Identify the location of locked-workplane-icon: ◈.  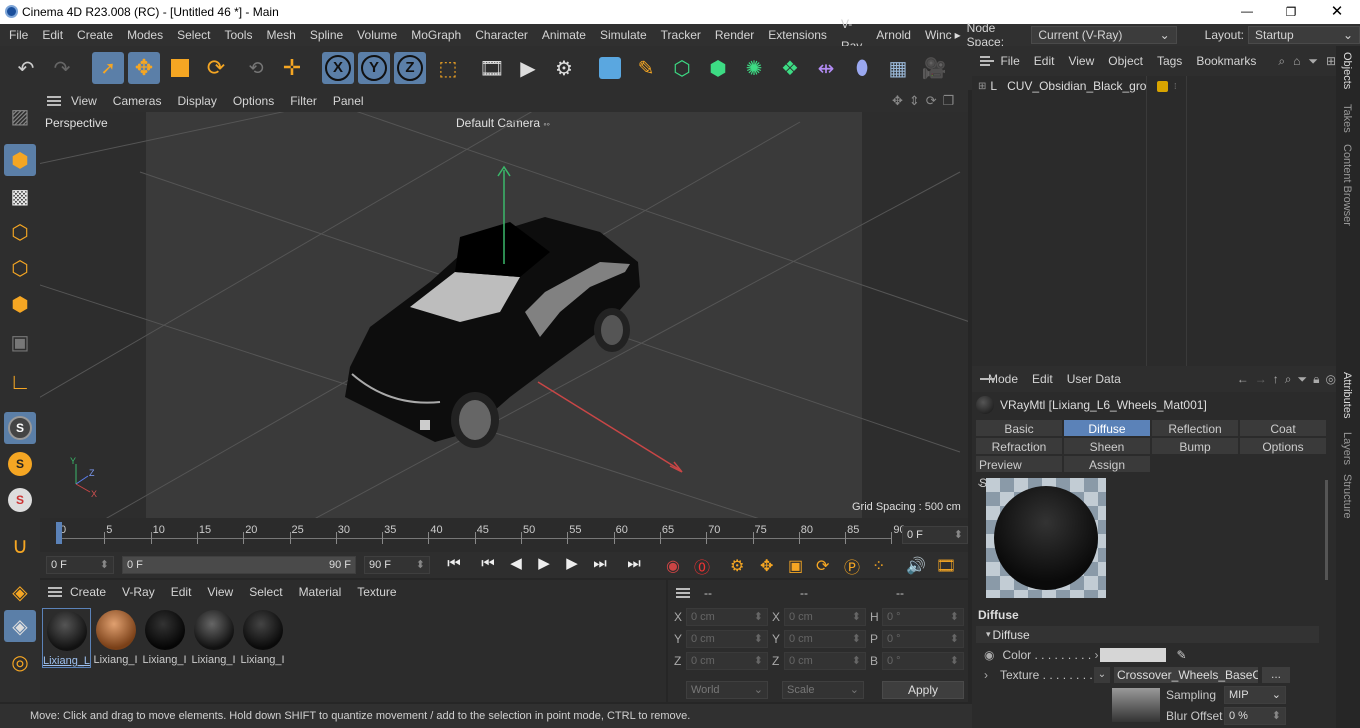
(20, 626).